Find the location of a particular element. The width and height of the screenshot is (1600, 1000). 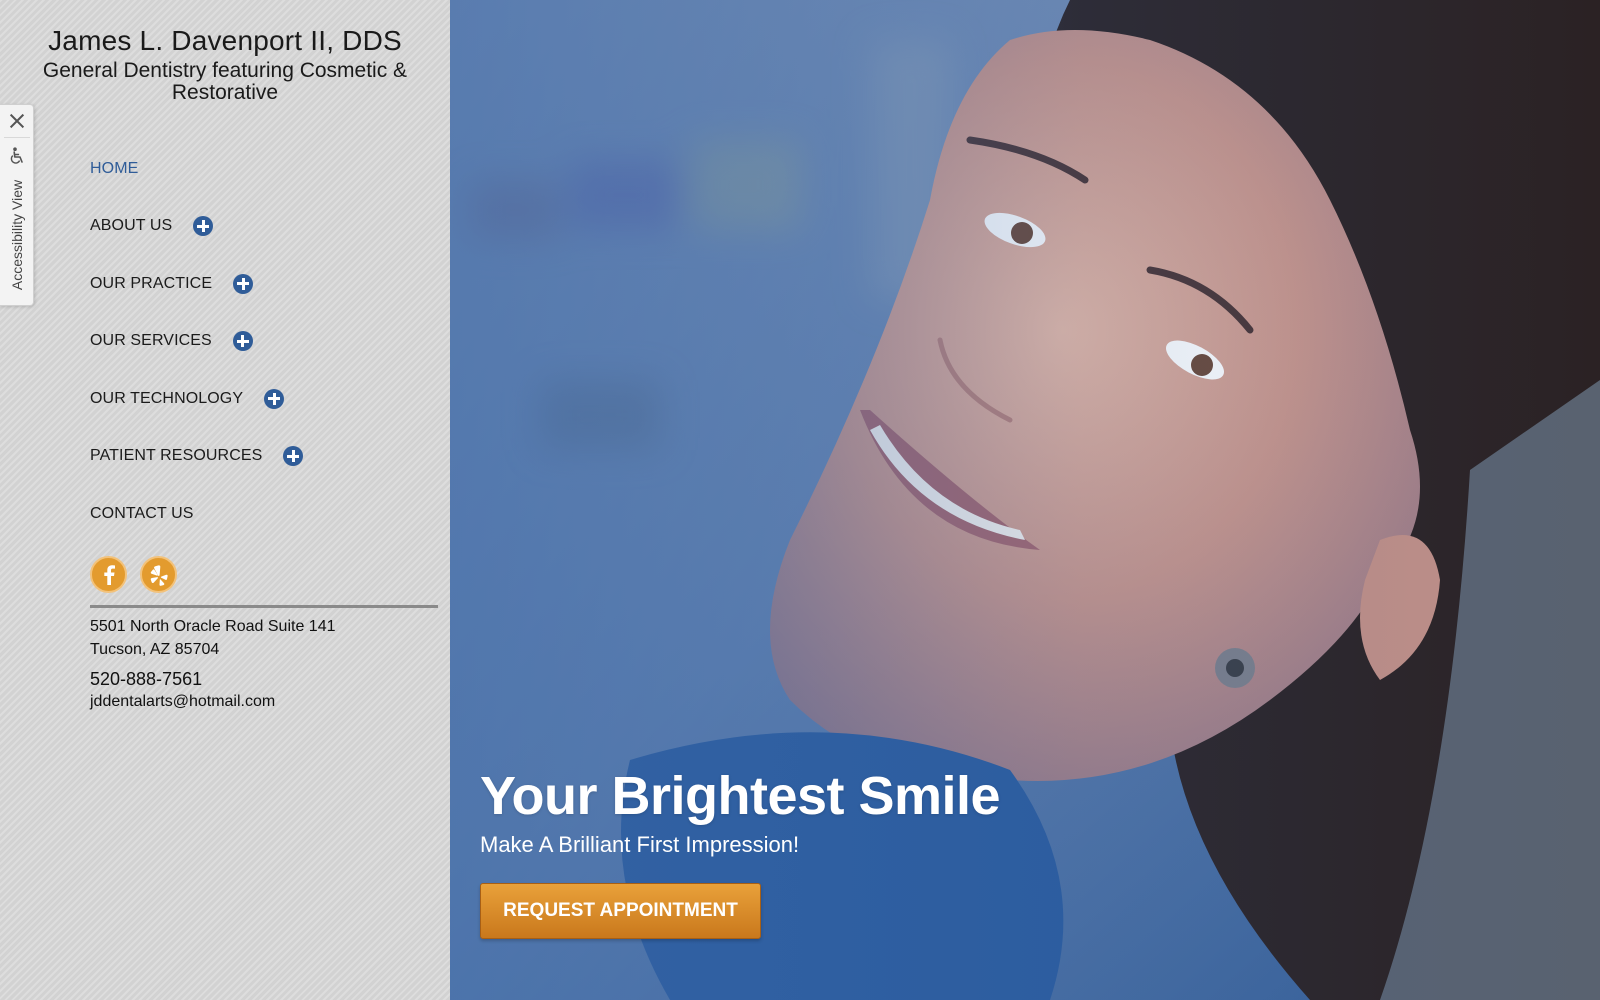

expand-technology-icon is located at coordinates (274, 398).